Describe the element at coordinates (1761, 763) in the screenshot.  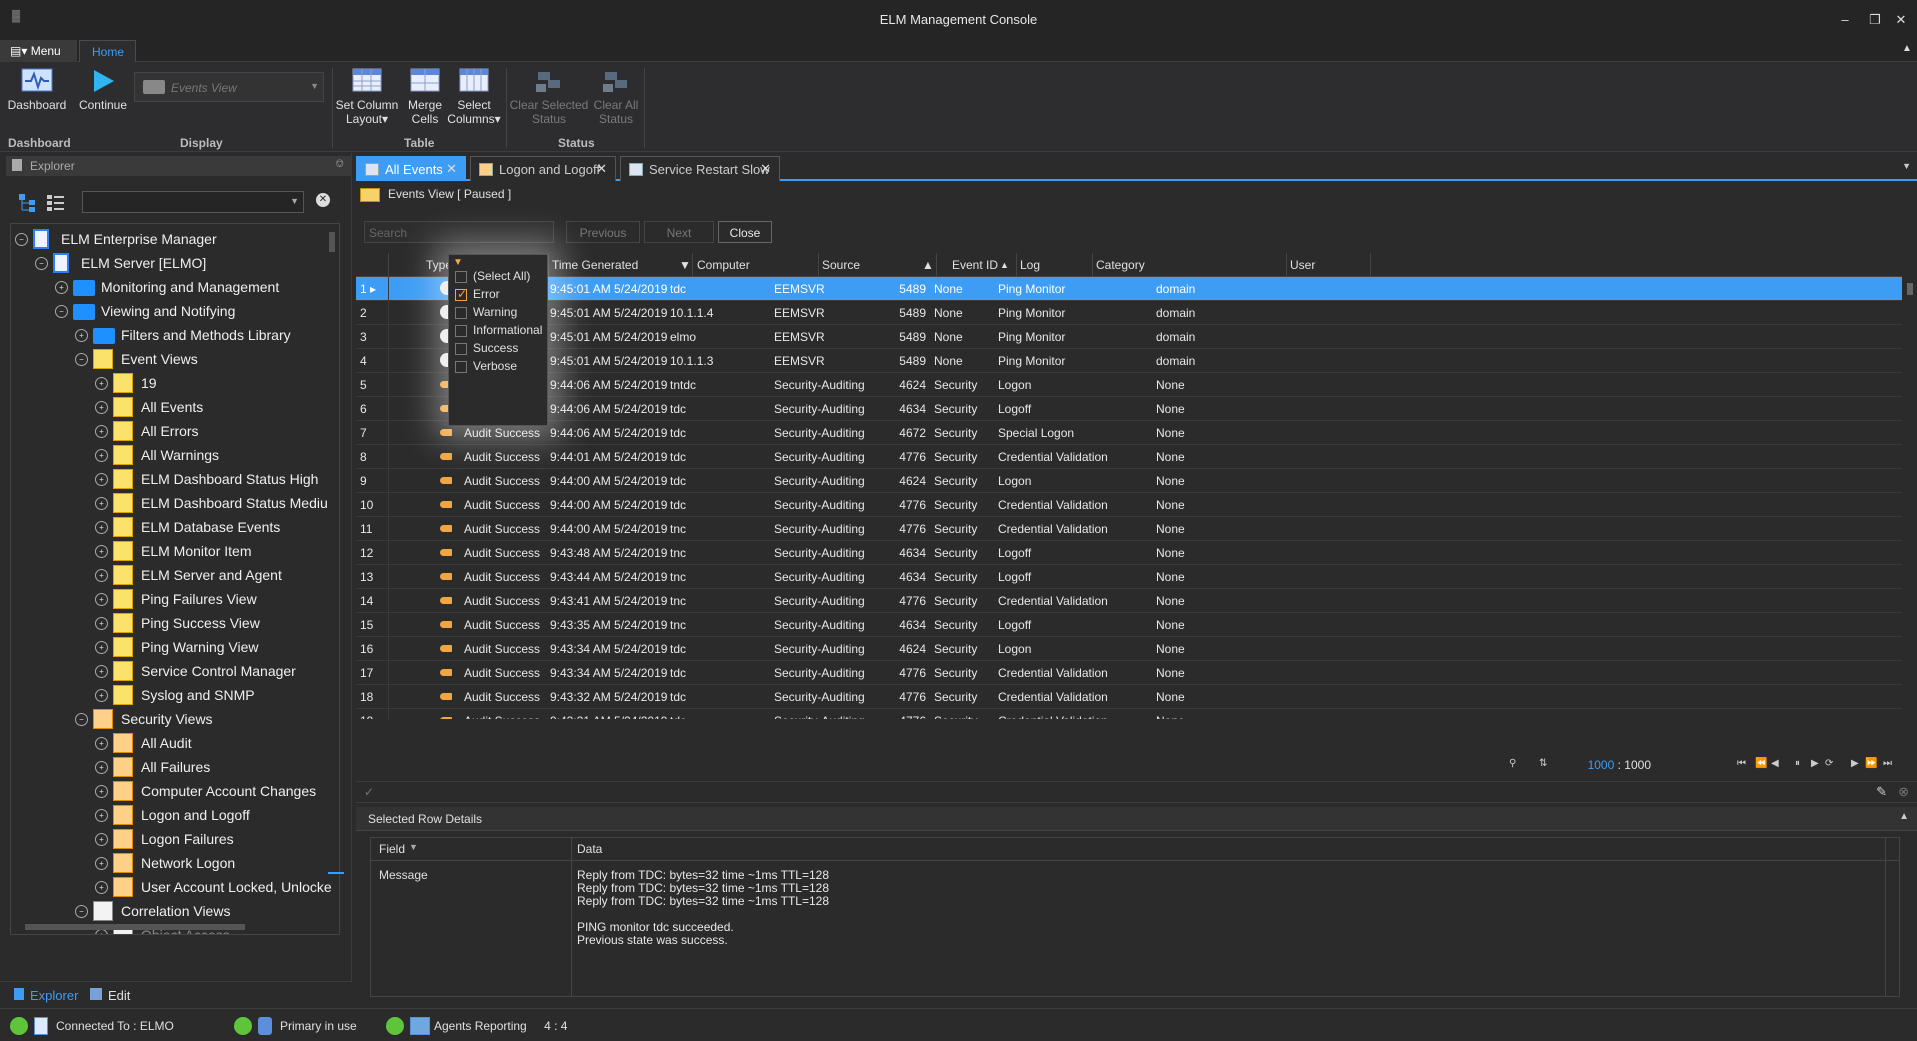
I see `prev-page-icon: ⏪` at that location.